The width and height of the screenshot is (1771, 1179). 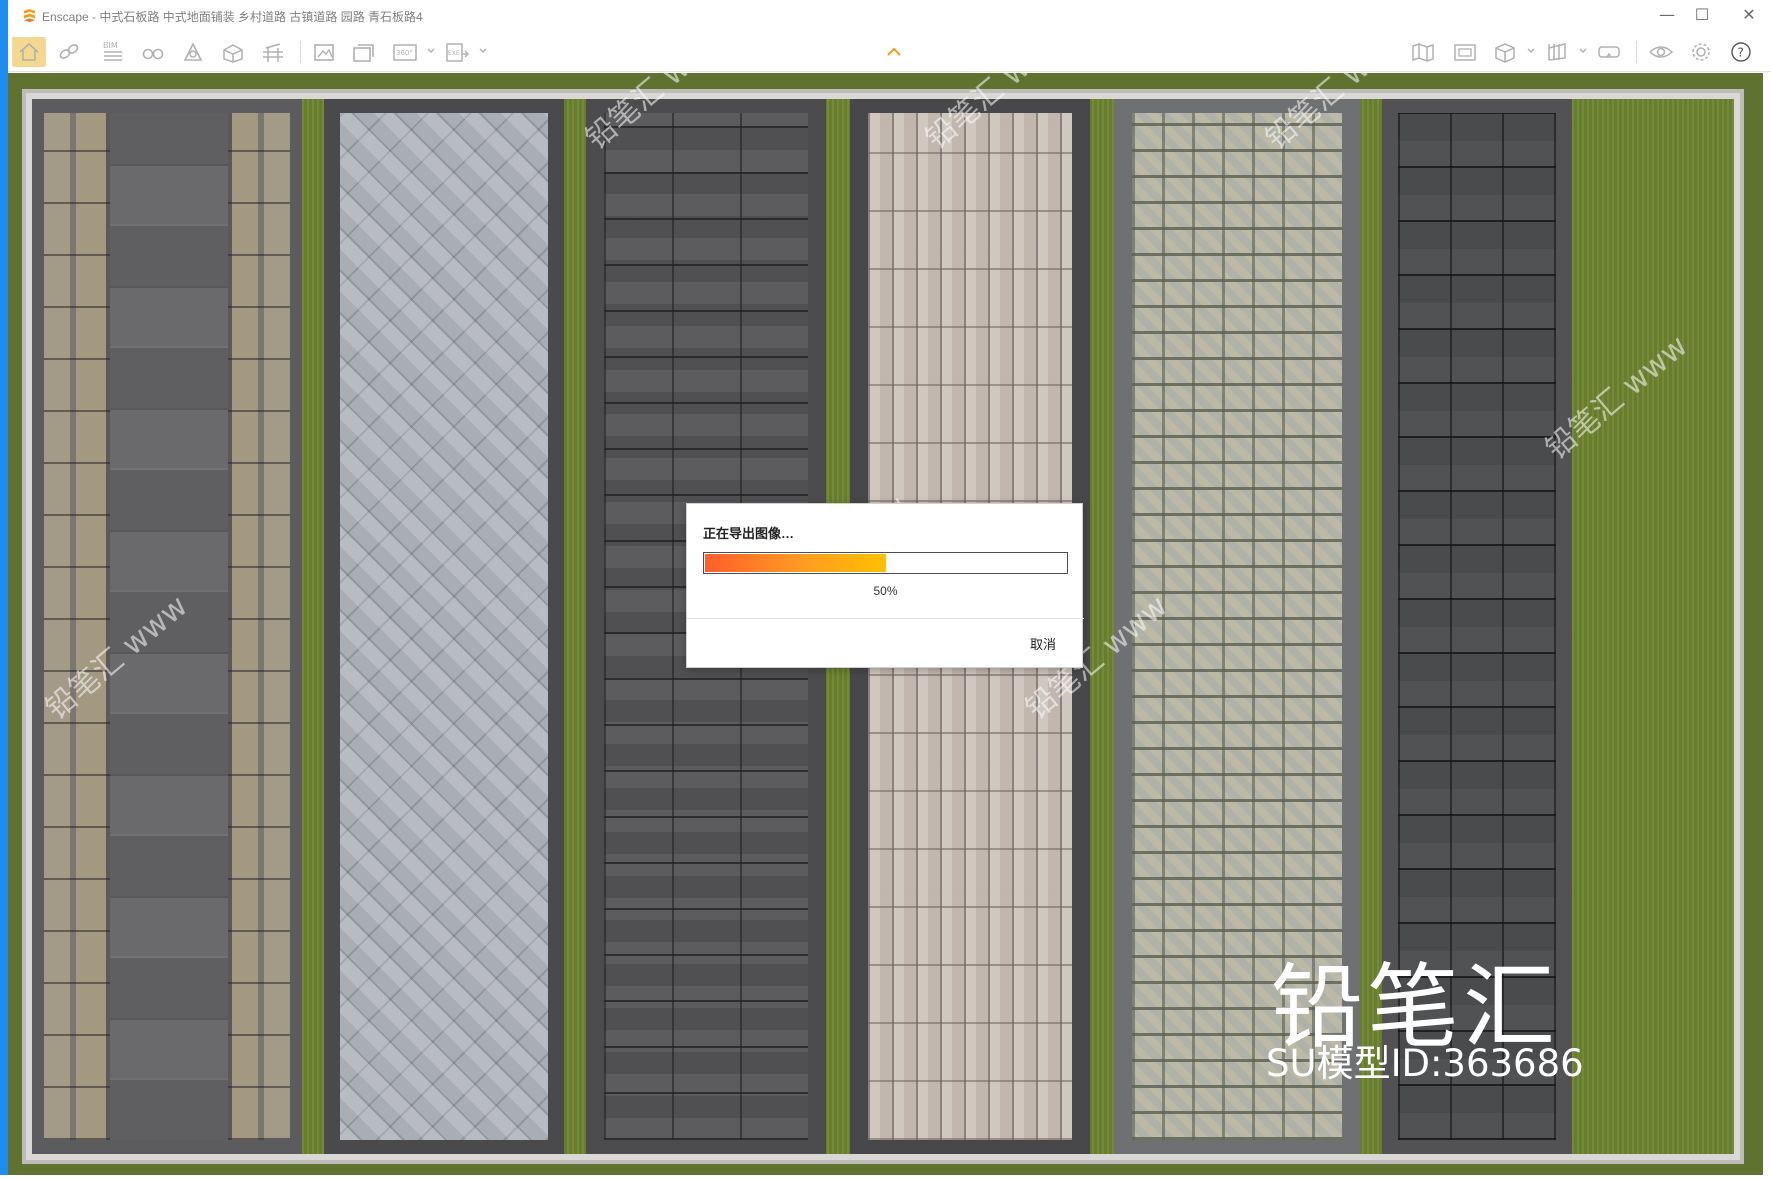 I want to click on eye-icon, so click(x=1661, y=52).